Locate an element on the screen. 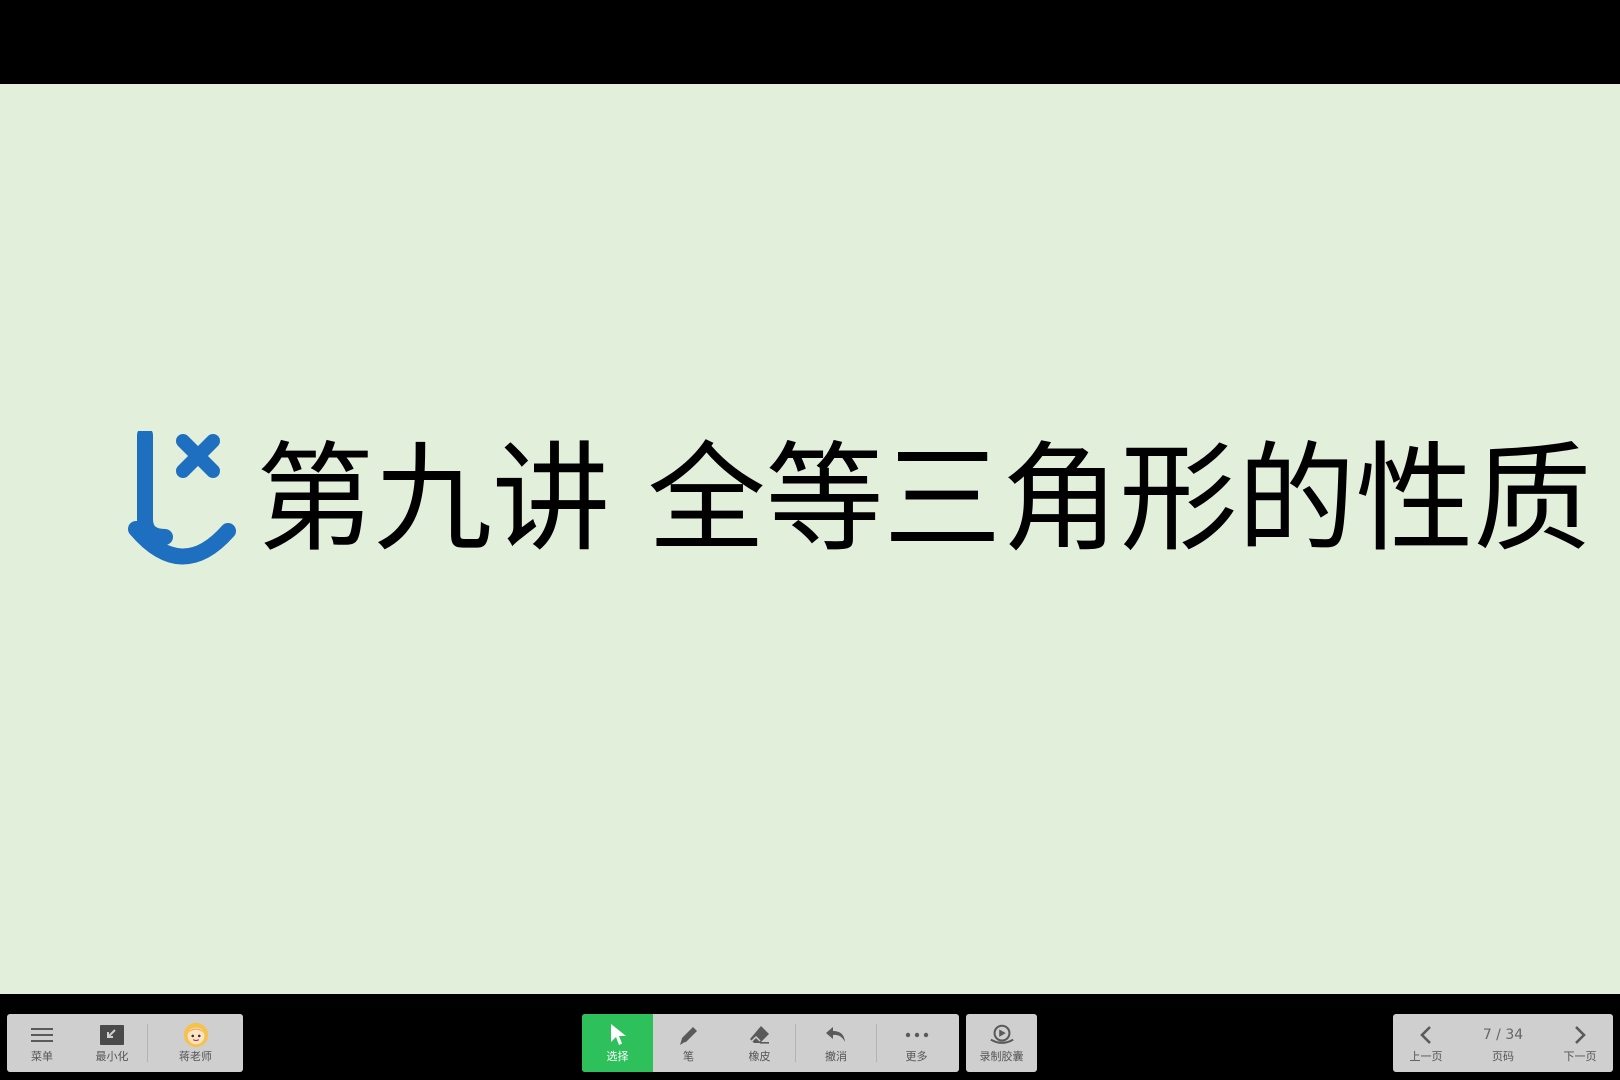 Image resolution: width=1620 pixels, height=1080 pixels. menu-button: 菜单 is located at coordinates (42, 1043).